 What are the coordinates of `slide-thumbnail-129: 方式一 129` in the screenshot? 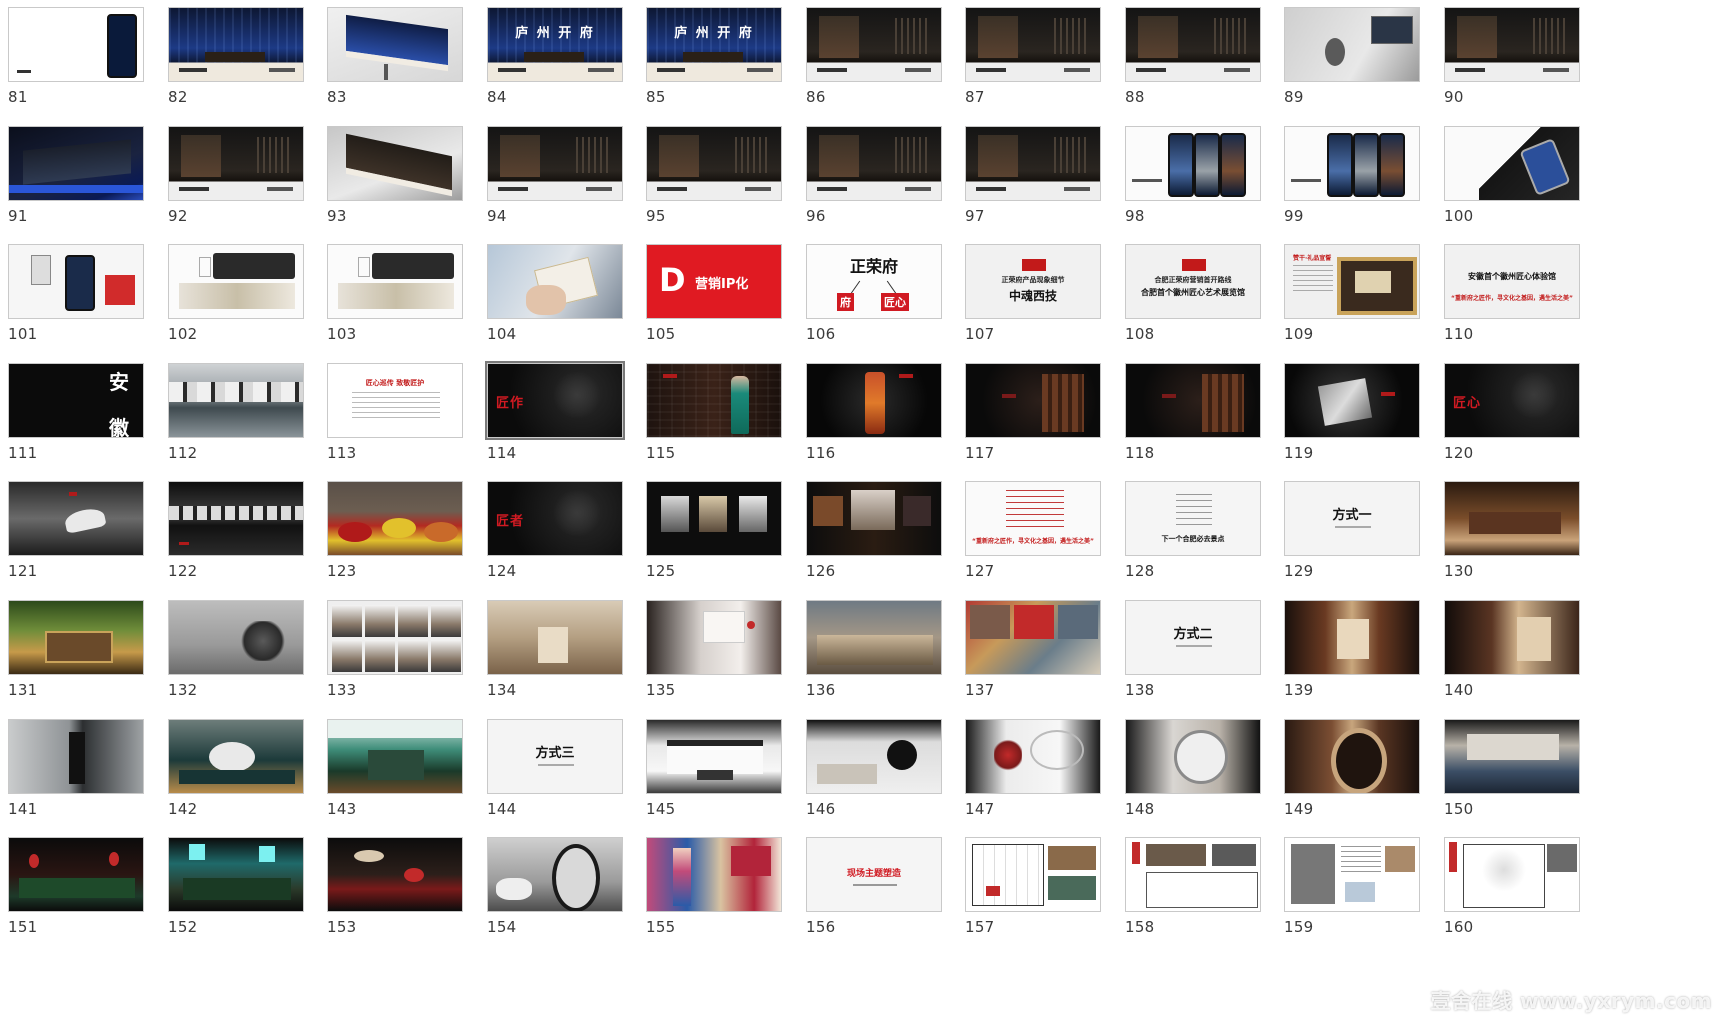 It's located at (1356, 529).